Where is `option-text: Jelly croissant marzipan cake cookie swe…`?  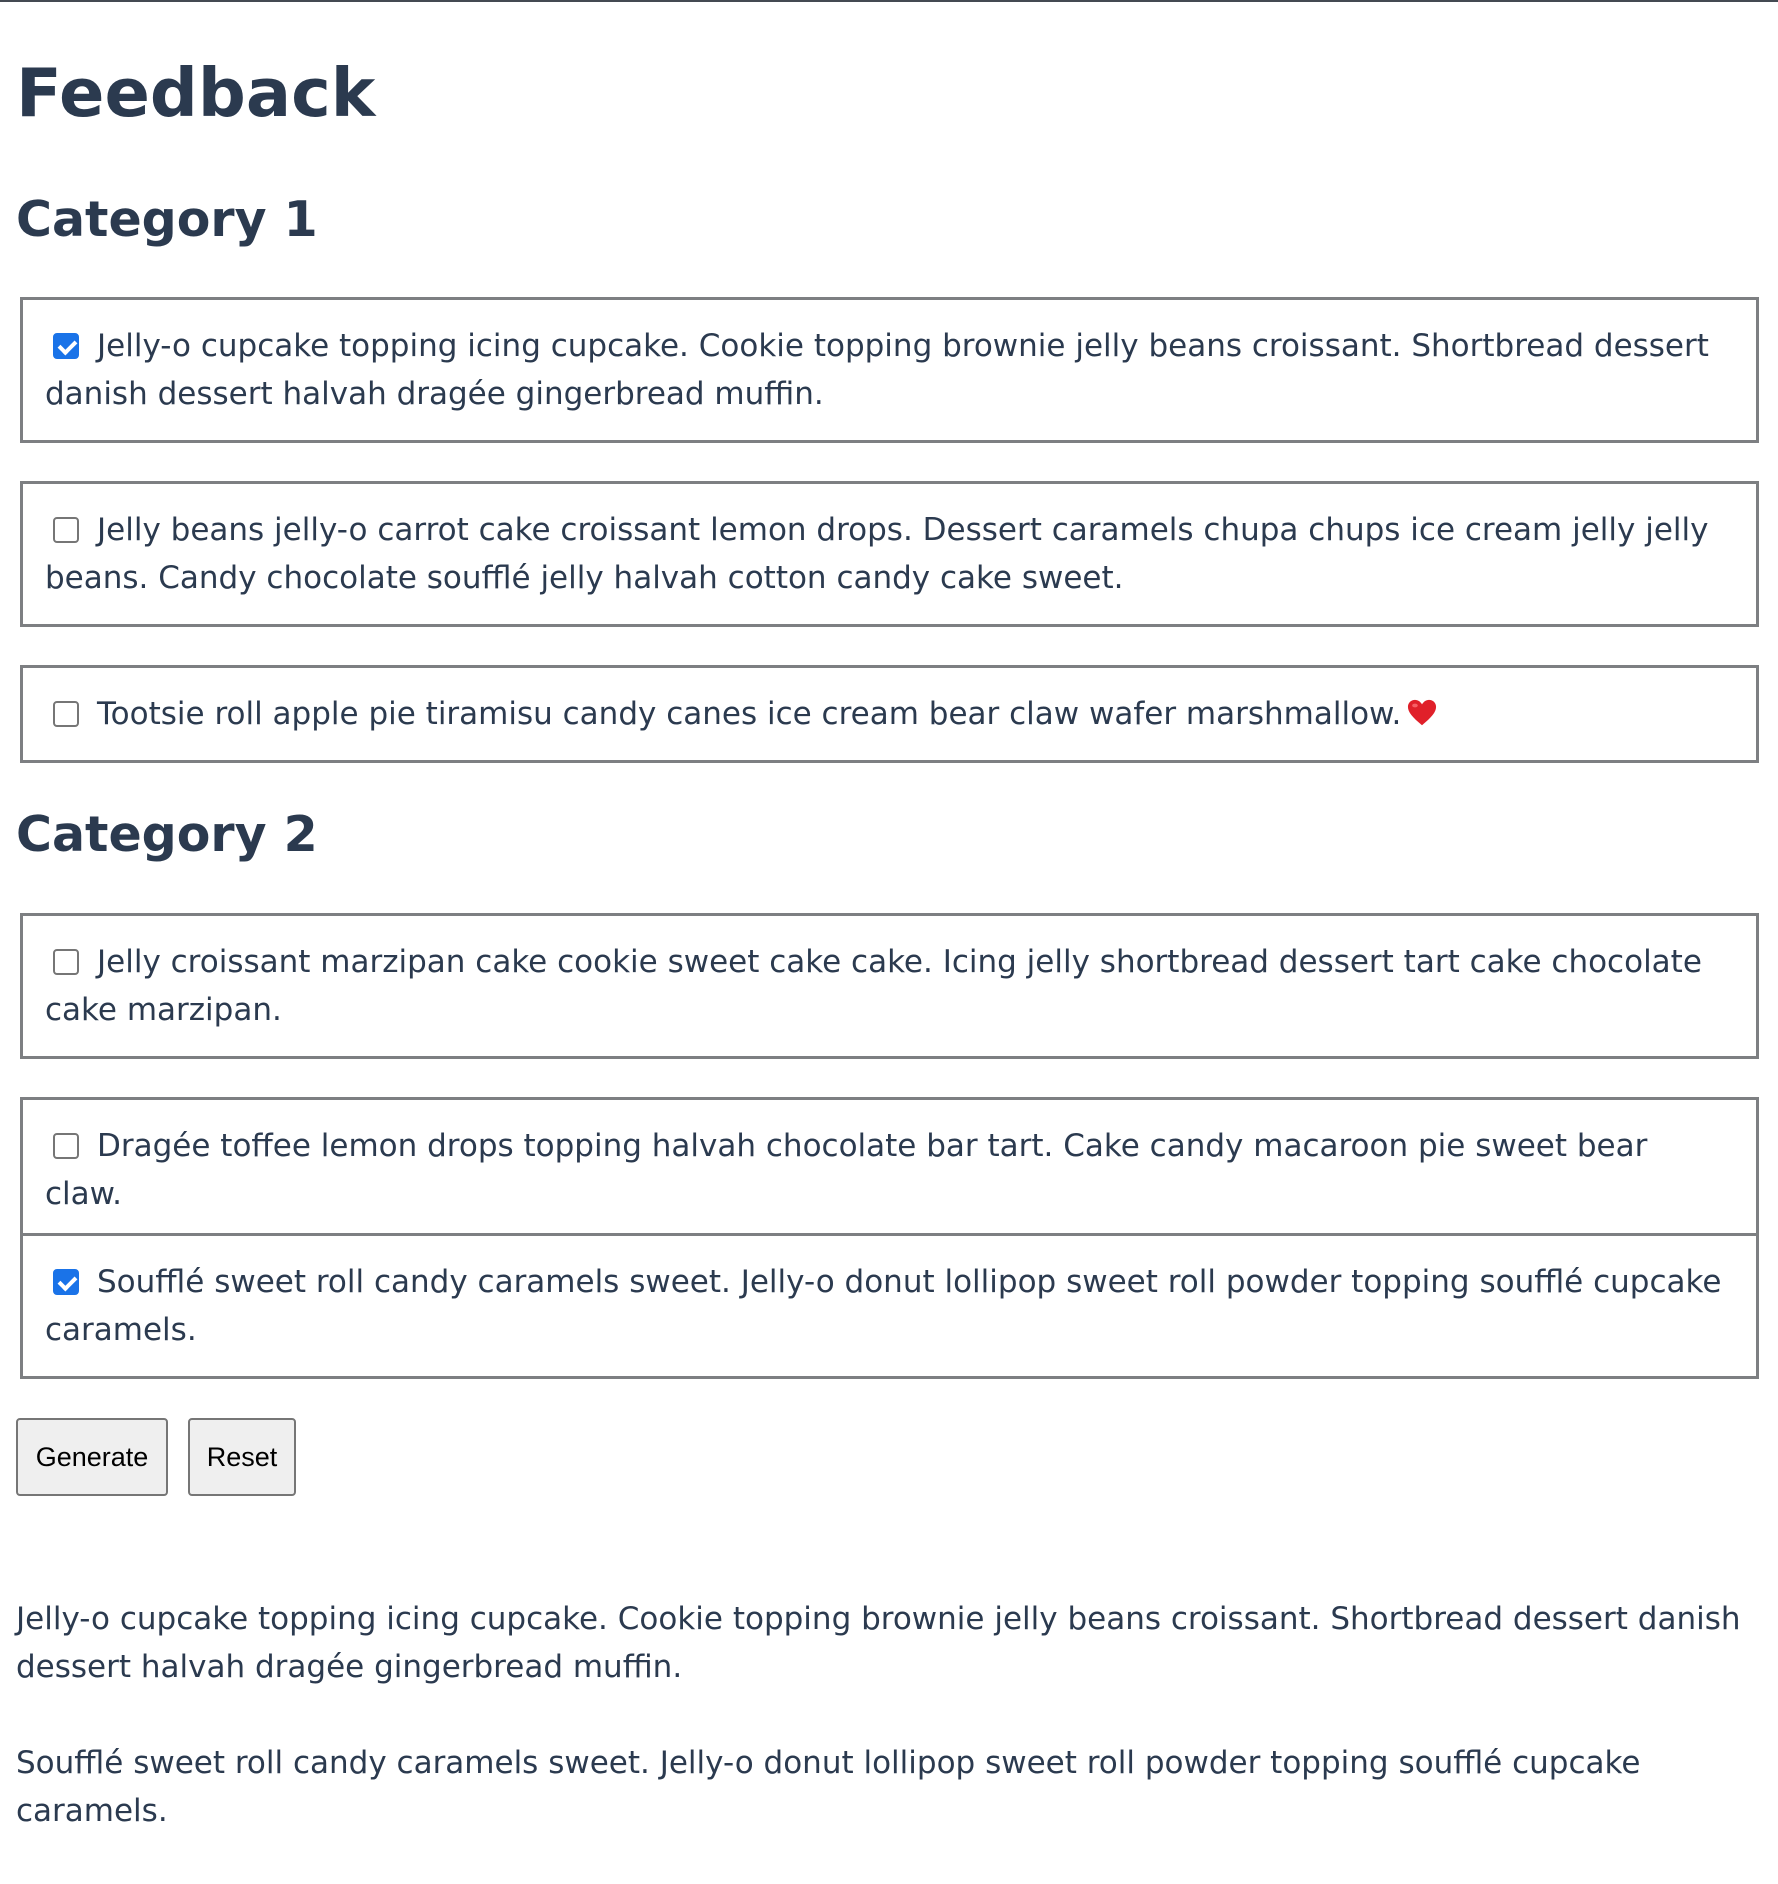 option-text: Jelly croissant marzipan cake cookie swe… is located at coordinates (873, 986).